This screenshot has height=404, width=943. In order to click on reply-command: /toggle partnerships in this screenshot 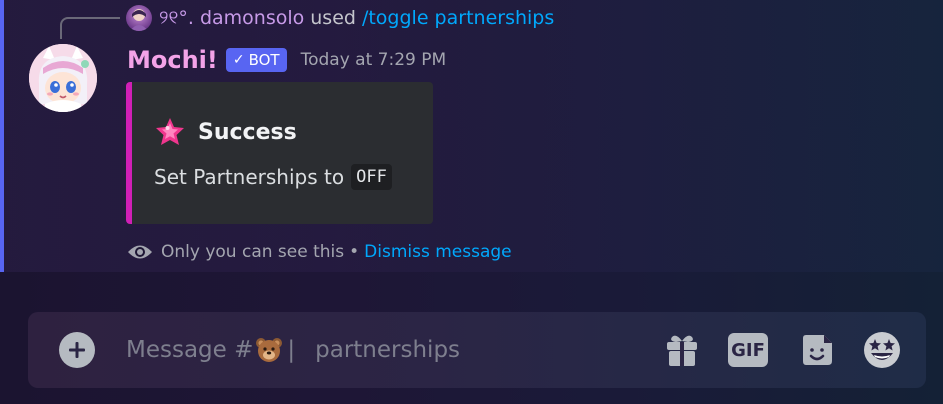, I will do `click(458, 18)`.